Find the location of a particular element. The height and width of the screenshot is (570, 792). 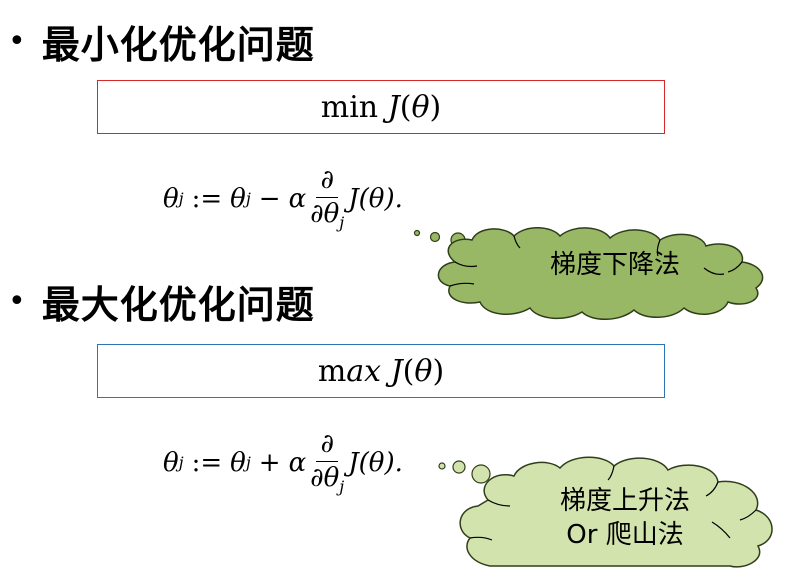

cloud2-line1: 梯度上升法 is located at coordinates (624, 501).